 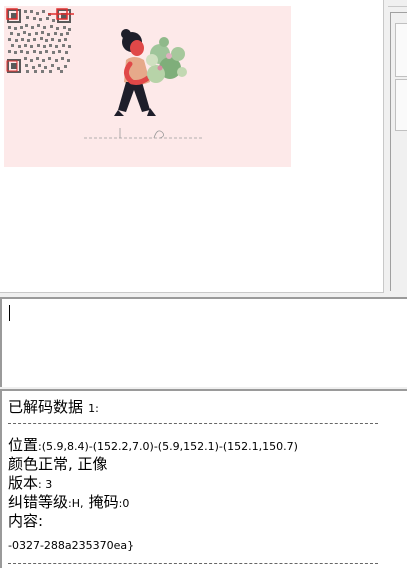 What do you see at coordinates (93, 408) in the screenshot?
I see `result-title-index: 1:` at bounding box center [93, 408].